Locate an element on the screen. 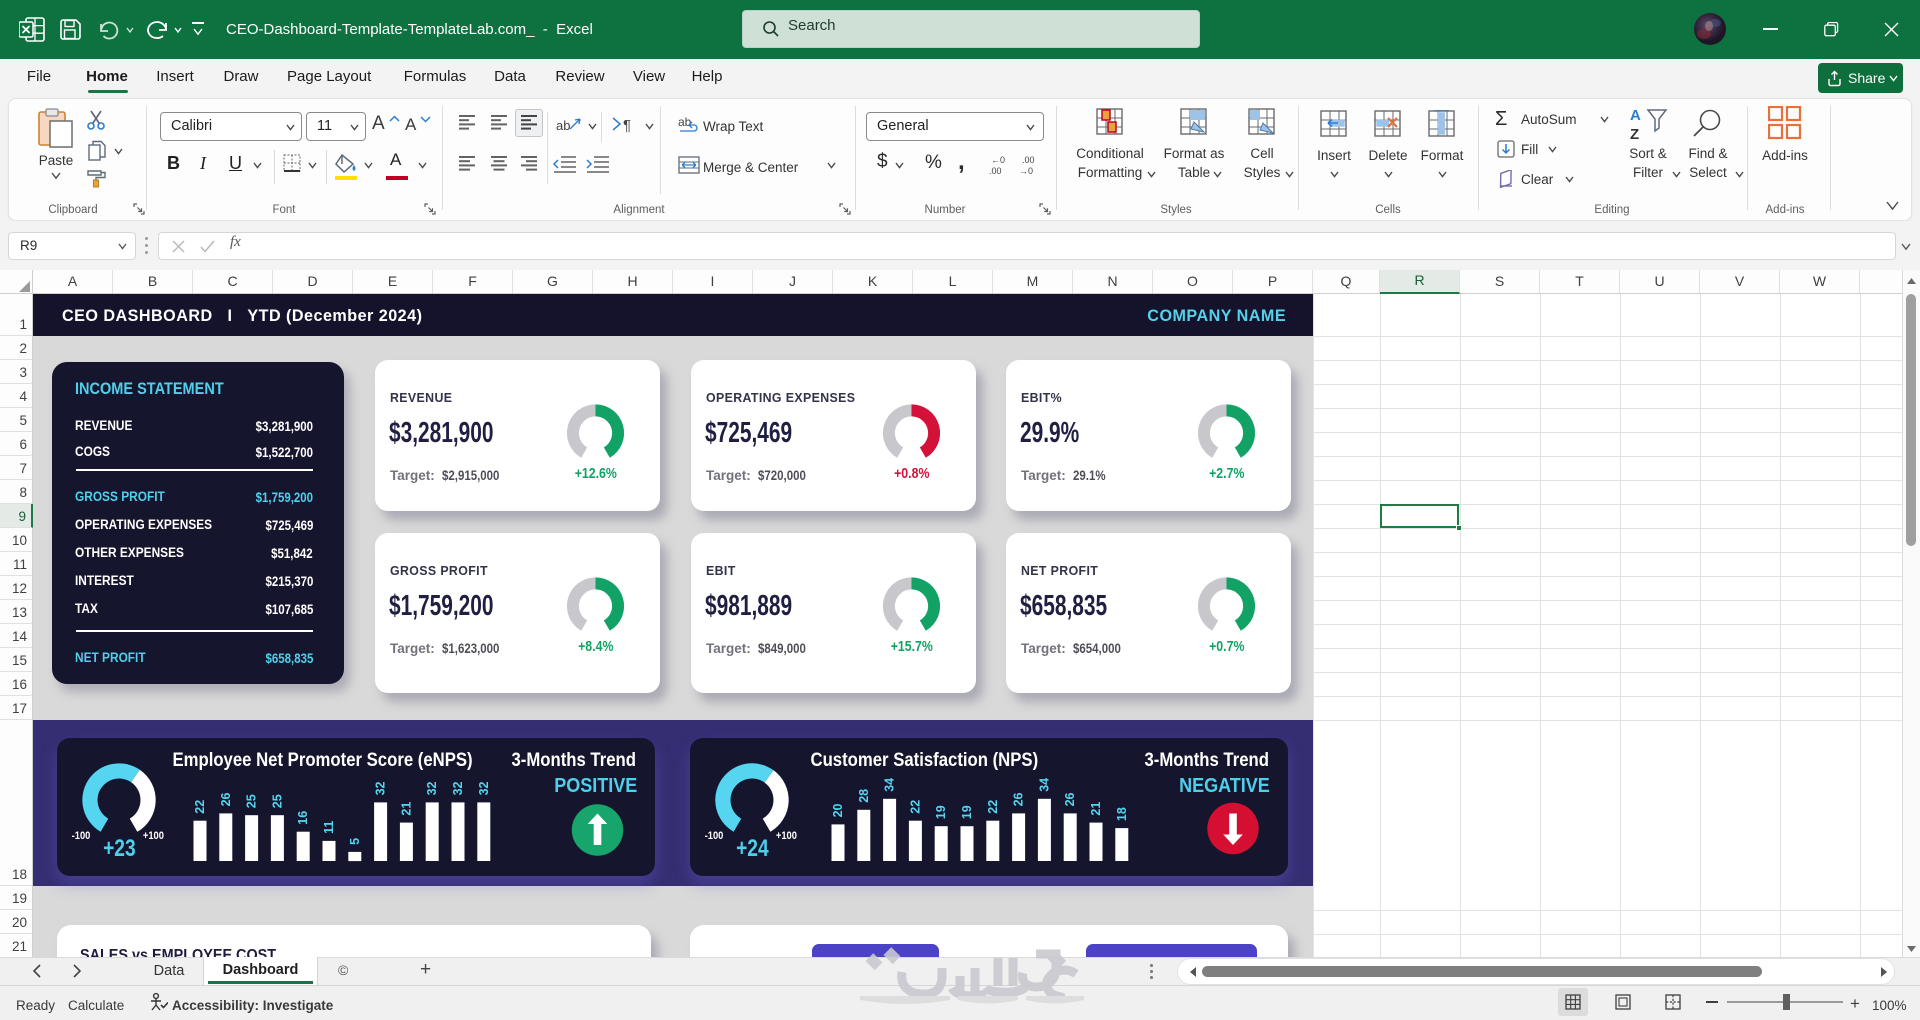 The width and height of the screenshot is (1920, 1020). svg-text: Z is located at coordinates (1634, 134).